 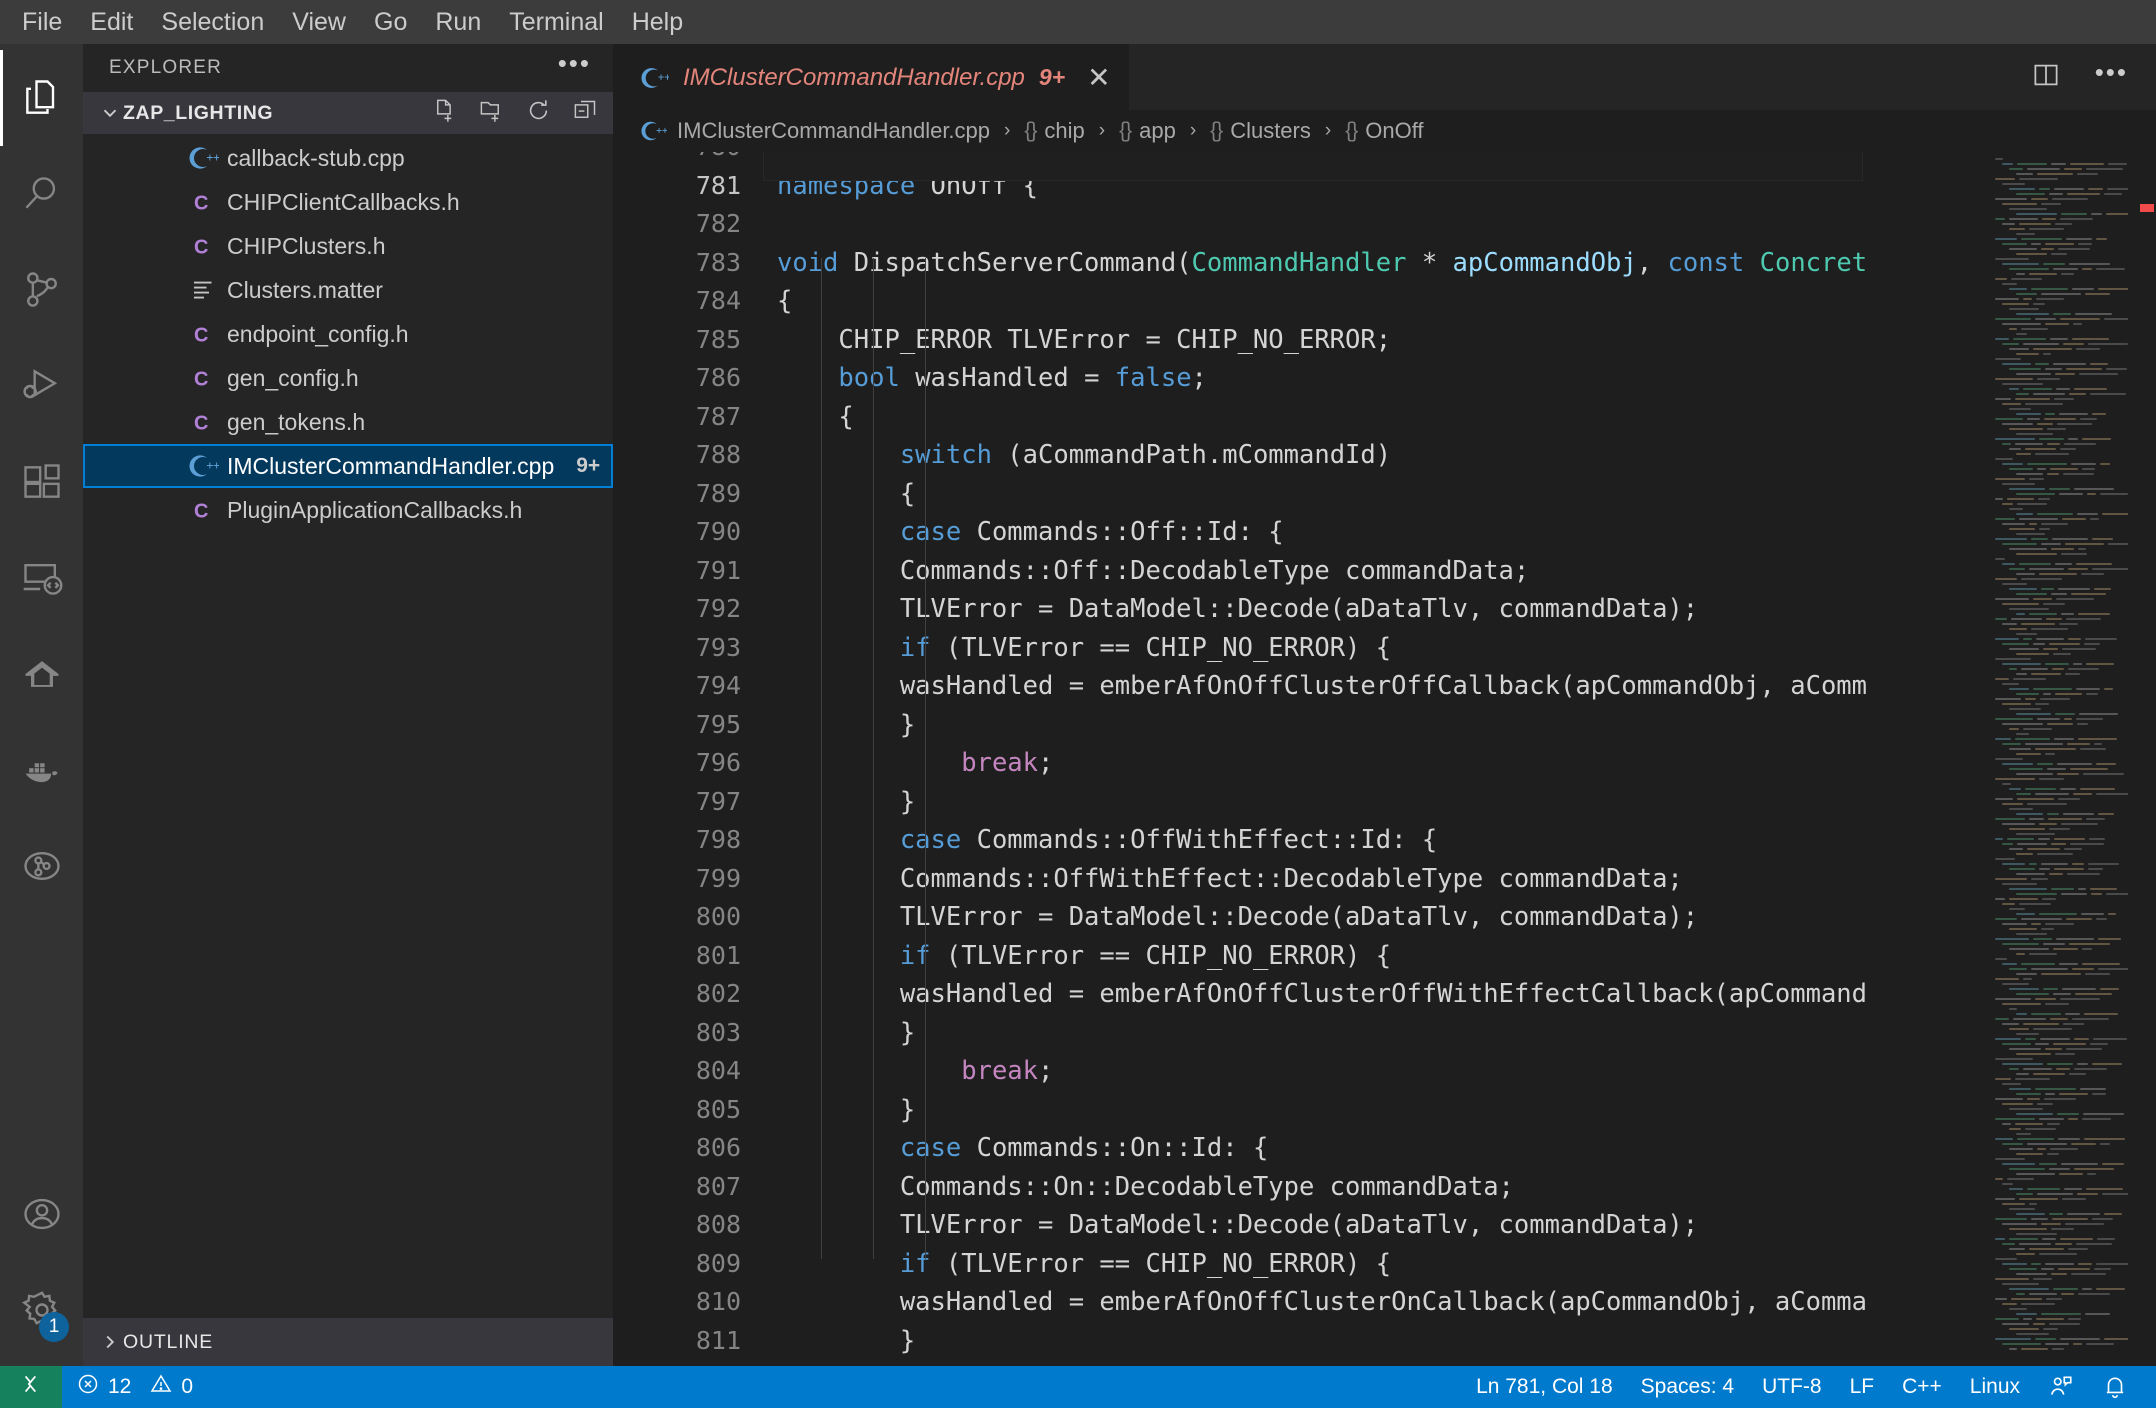 I want to click on code-line: case Commands::Off::Id: {, so click(x=1382, y=532).